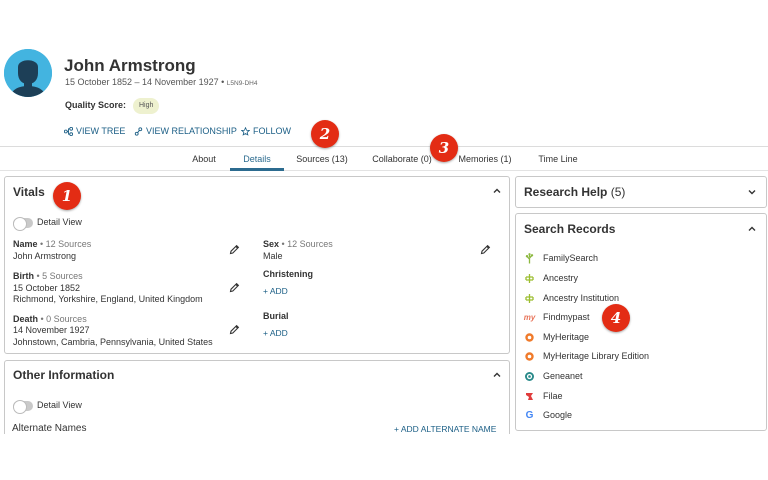  I want to click on record-ancestry-institution: Ancestry Institution, so click(571, 298).